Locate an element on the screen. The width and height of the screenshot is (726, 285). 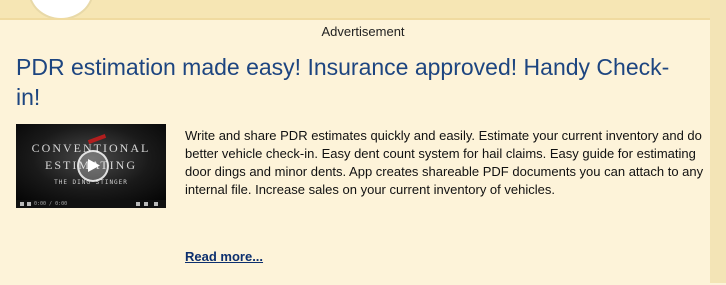
control-play-icon is located at coordinates (22, 204).